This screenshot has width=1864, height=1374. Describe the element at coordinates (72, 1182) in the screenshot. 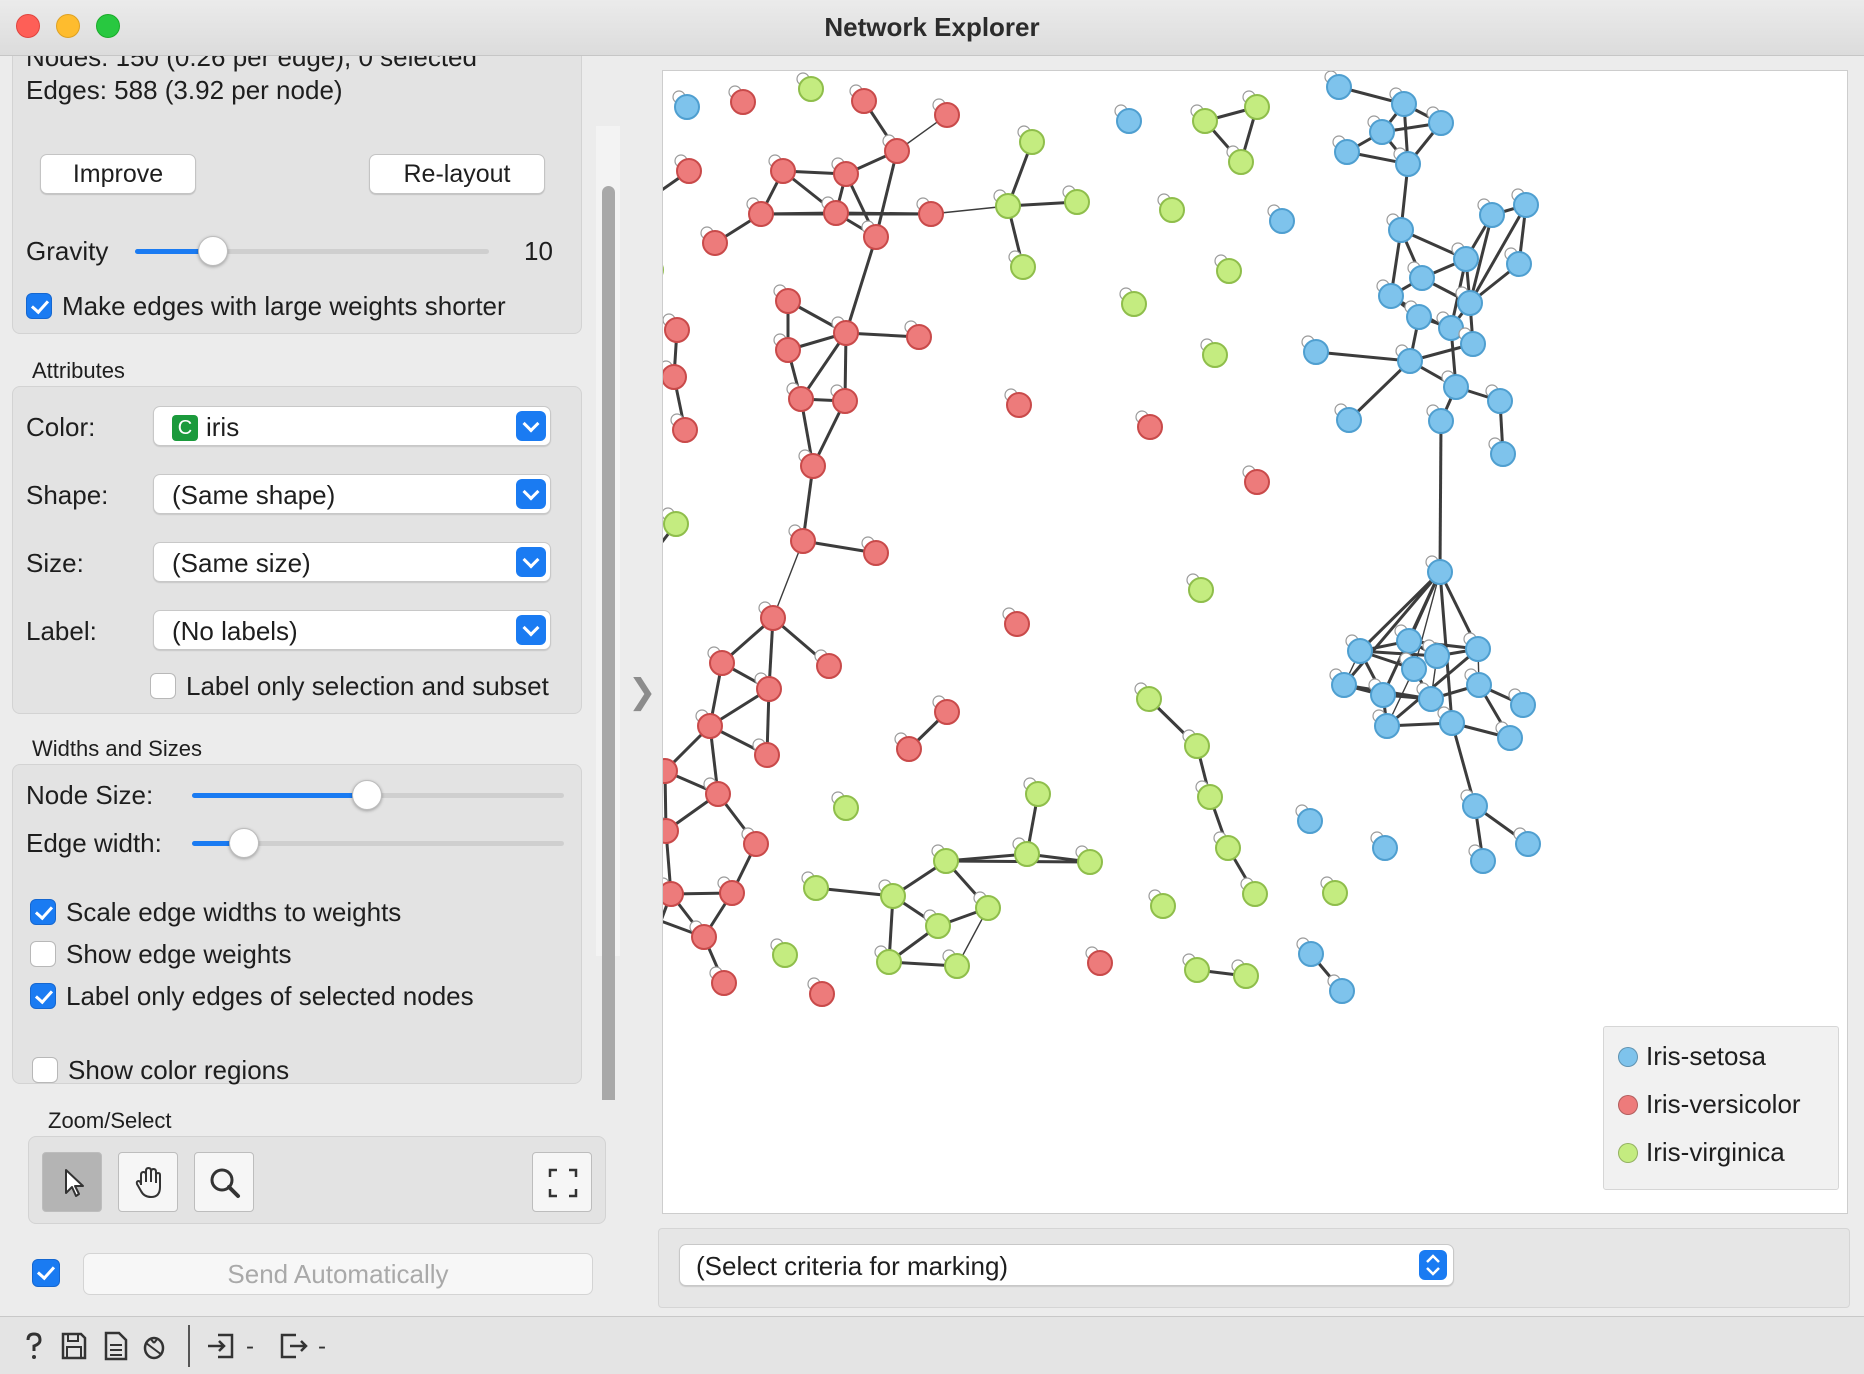

I see `select-tool-button` at that location.